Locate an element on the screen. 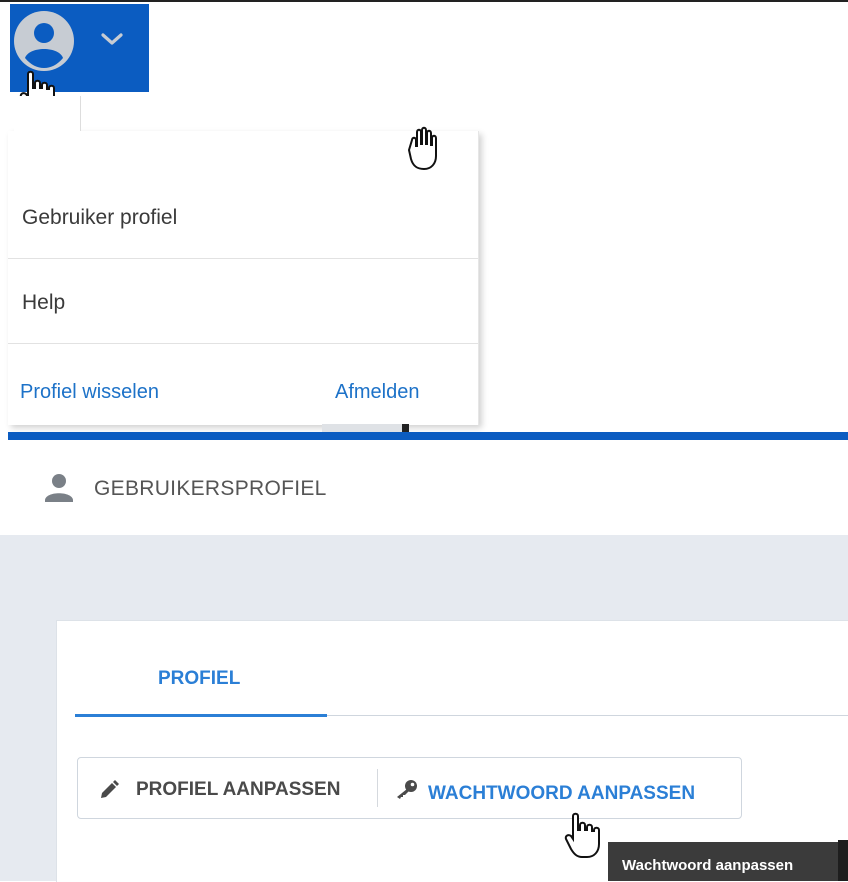  menu-item-label: Help is located at coordinates (44, 302).